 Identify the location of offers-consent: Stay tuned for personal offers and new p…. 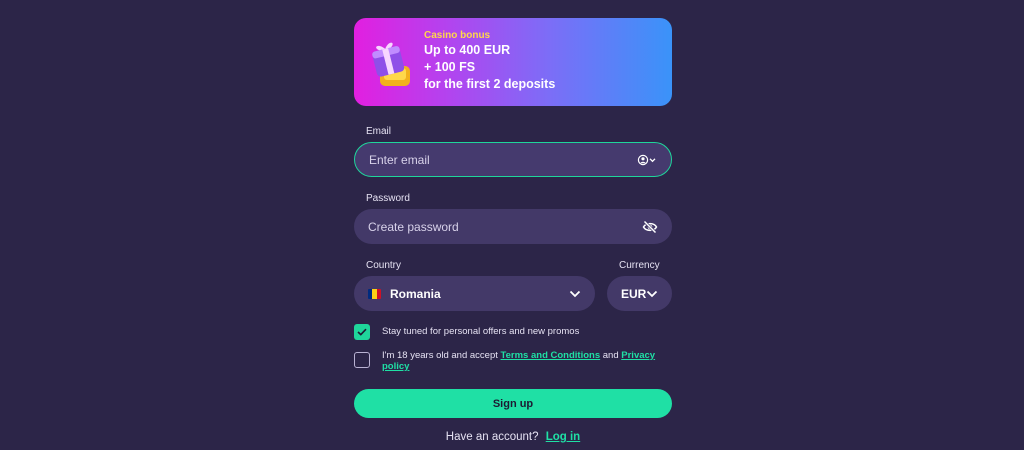
(513, 332).